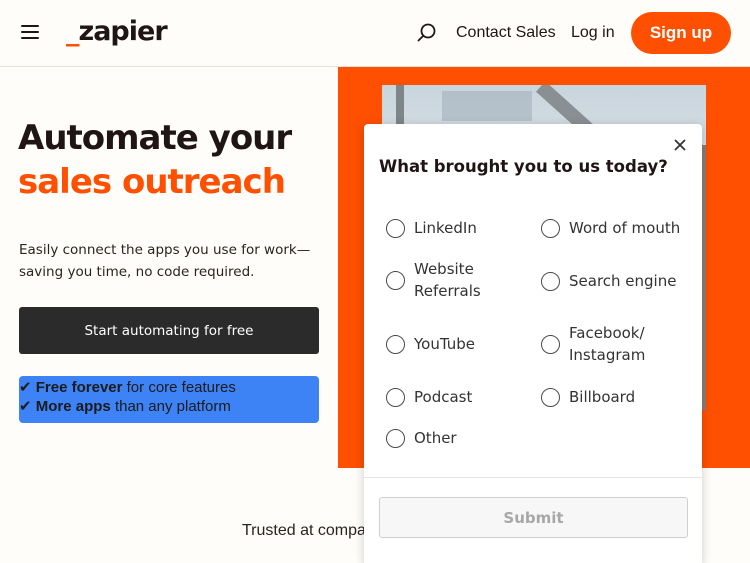 This screenshot has height=563, width=750. I want to click on zapier-logo: _zapier, so click(117, 31).